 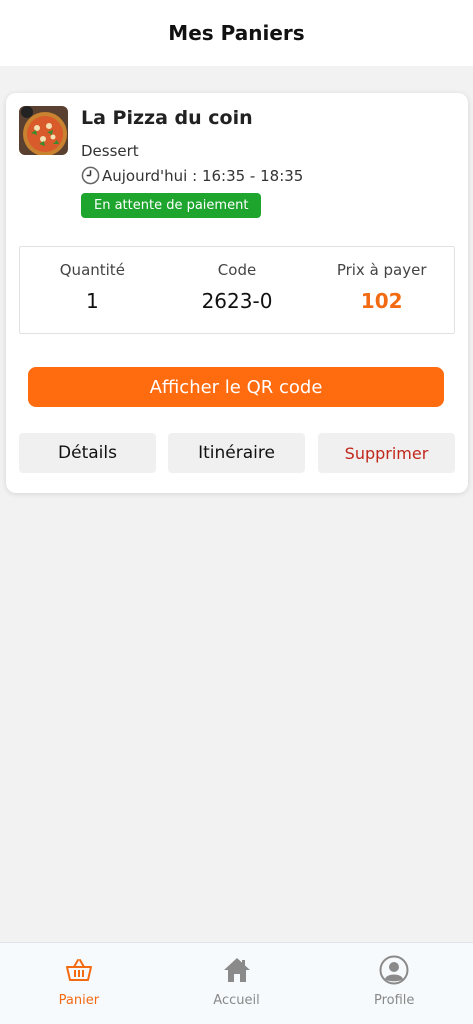 I want to click on code-value: 2623-0, so click(x=237, y=301).